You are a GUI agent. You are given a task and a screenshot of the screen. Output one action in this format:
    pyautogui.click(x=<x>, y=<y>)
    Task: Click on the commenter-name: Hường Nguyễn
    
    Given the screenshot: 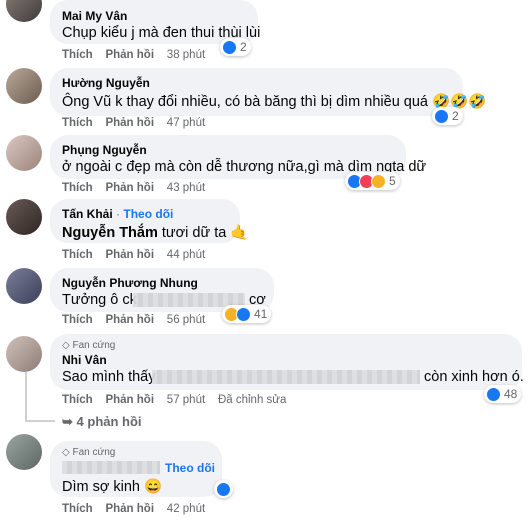 What is the action you would take?
    pyautogui.click(x=106, y=83)
    